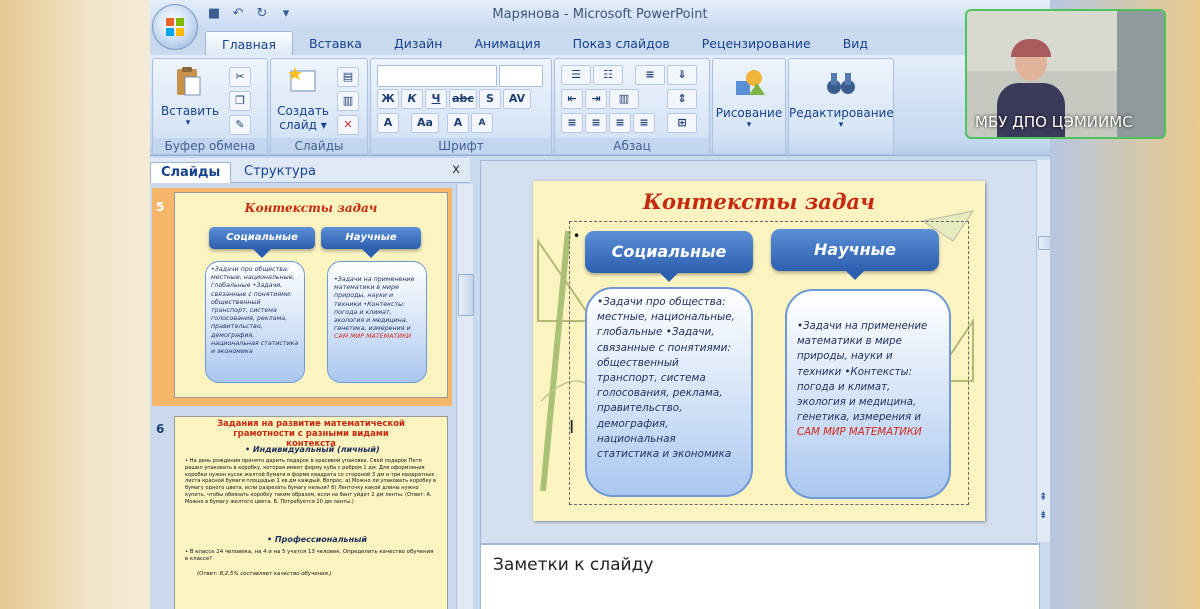 The image size is (1200, 609). I want to click on slide-scrollbar-thumb, so click(1044, 243).